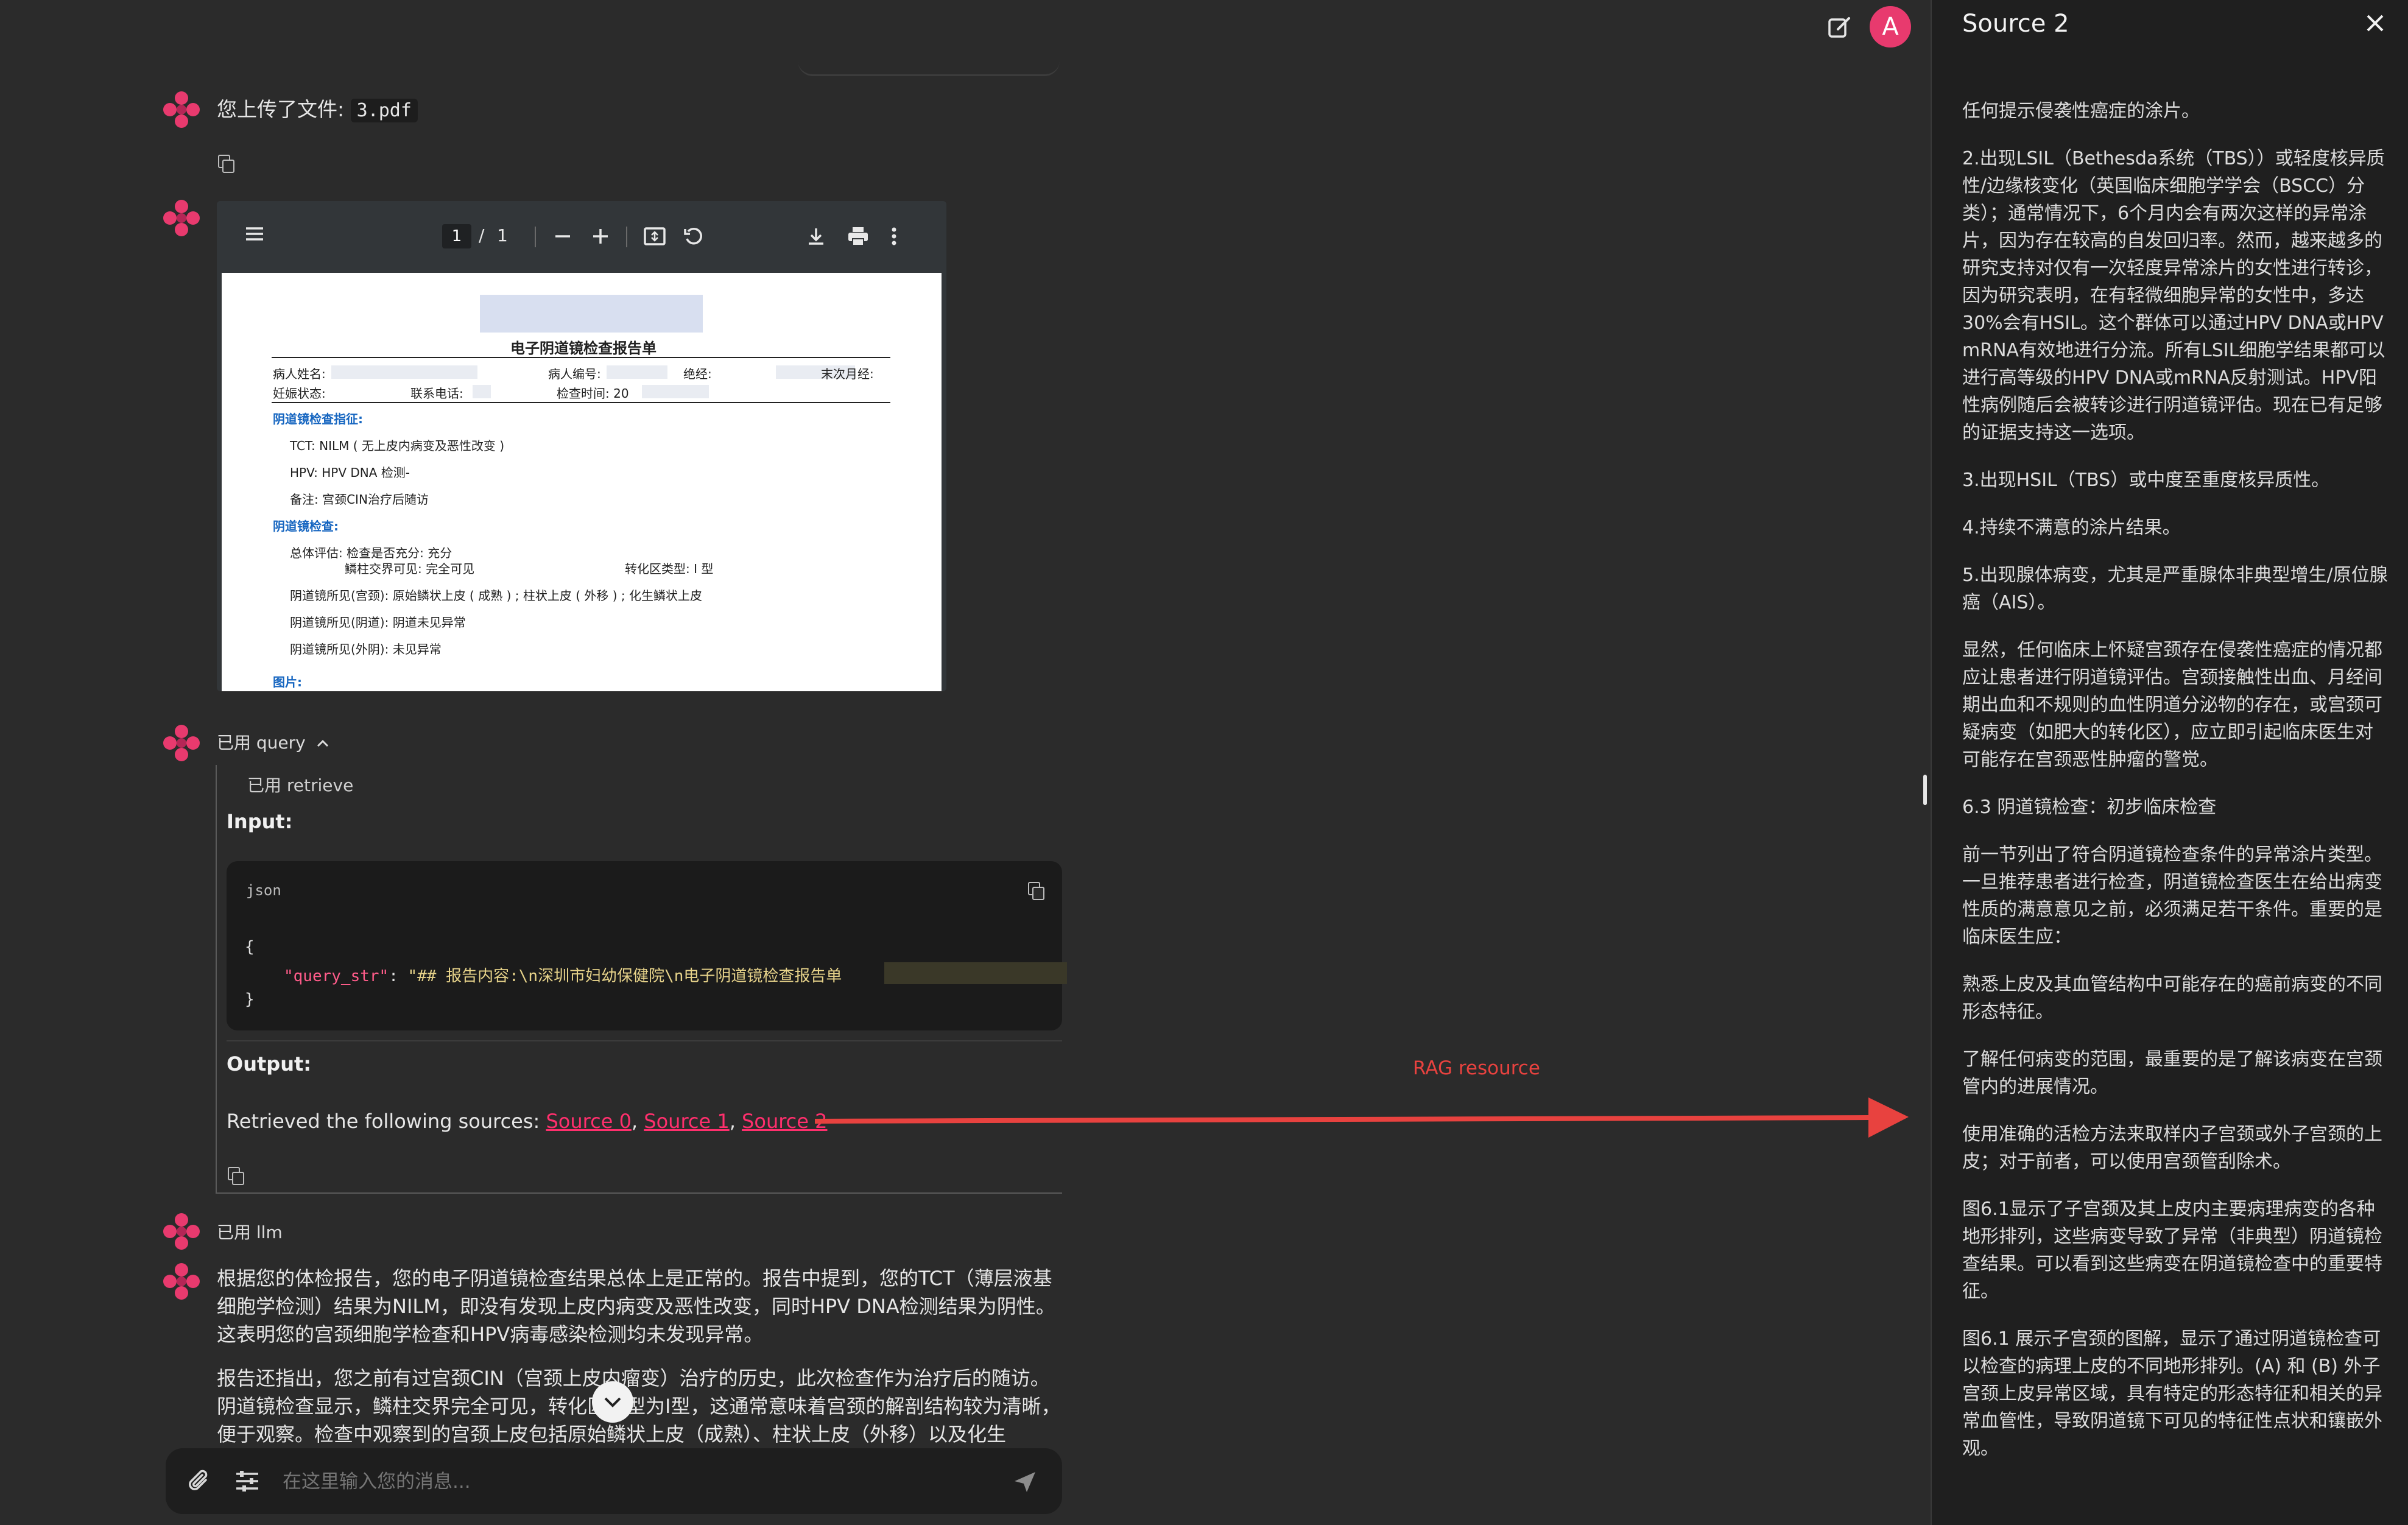 The image size is (2408, 1525). What do you see at coordinates (255, 236) in the screenshot?
I see `menu-icon` at bounding box center [255, 236].